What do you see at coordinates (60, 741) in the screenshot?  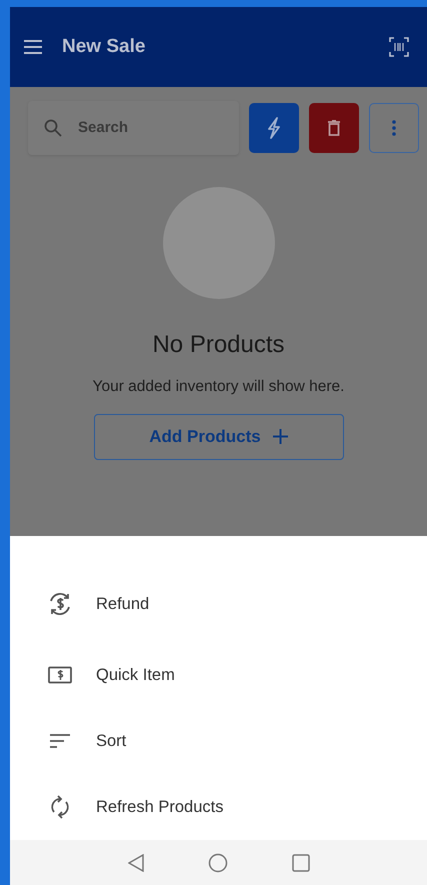 I see `sort-icon` at bounding box center [60, 741].